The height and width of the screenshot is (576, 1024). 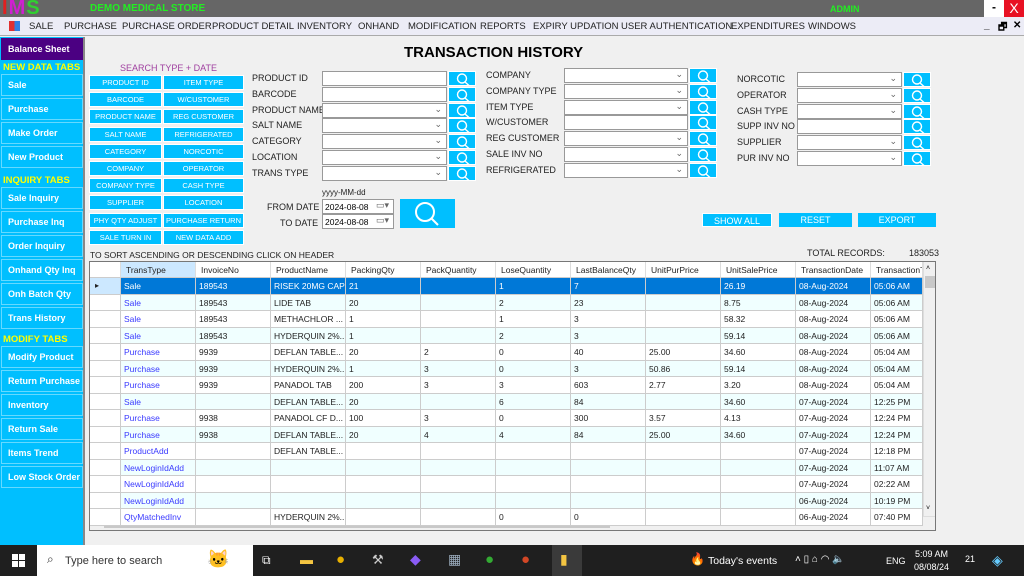 What do you see at coordinates (897, 434) in the screenshot?
I see `table-cell-transactiont: 12:24 PM` at bounding box center [897, 434].